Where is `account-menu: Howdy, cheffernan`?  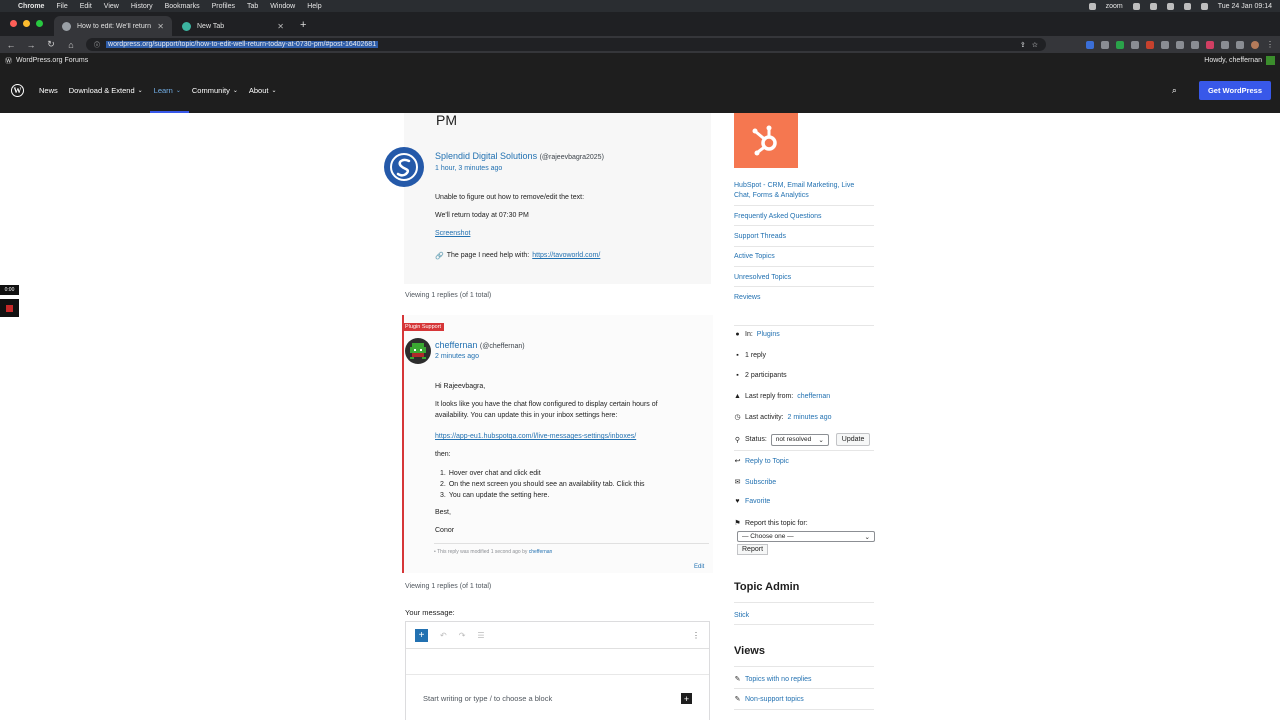 account-menu: Howdy, cheffernan is located at coordinates (1239, 60).